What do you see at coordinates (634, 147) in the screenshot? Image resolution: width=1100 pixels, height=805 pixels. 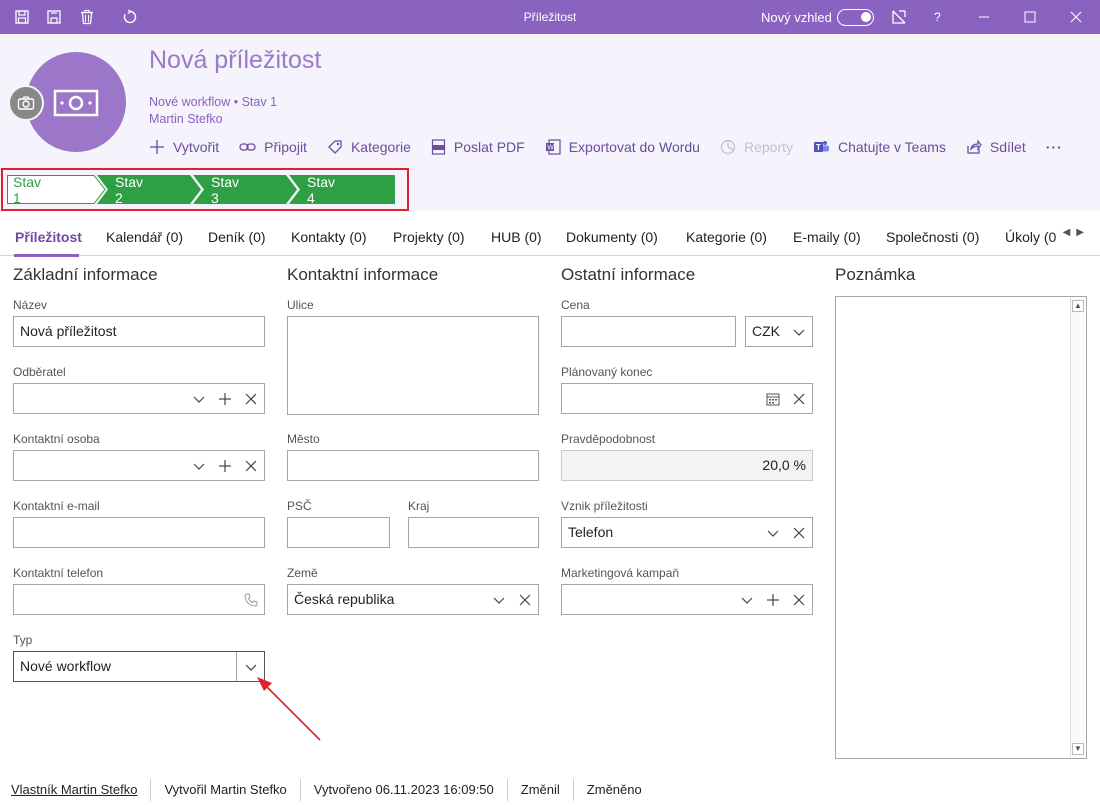 I see `export-word-label: Exportovat do Wordu` at bounding box center [634, 147].